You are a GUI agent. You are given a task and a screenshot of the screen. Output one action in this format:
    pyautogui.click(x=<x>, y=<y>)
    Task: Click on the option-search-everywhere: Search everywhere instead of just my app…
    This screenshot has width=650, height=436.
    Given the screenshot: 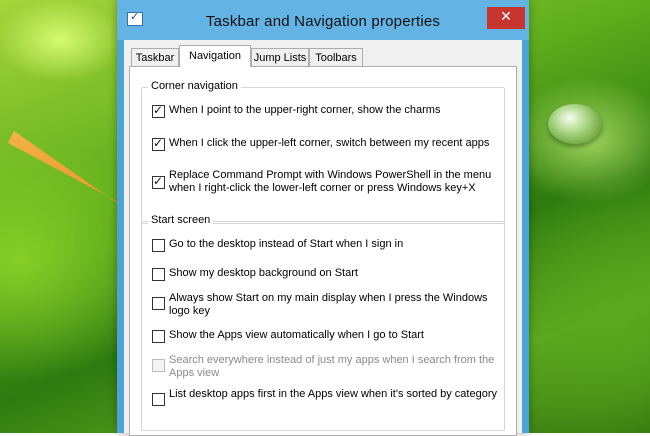 What is the action you would take?
    pyautogui.click(x=324, y=368)
    